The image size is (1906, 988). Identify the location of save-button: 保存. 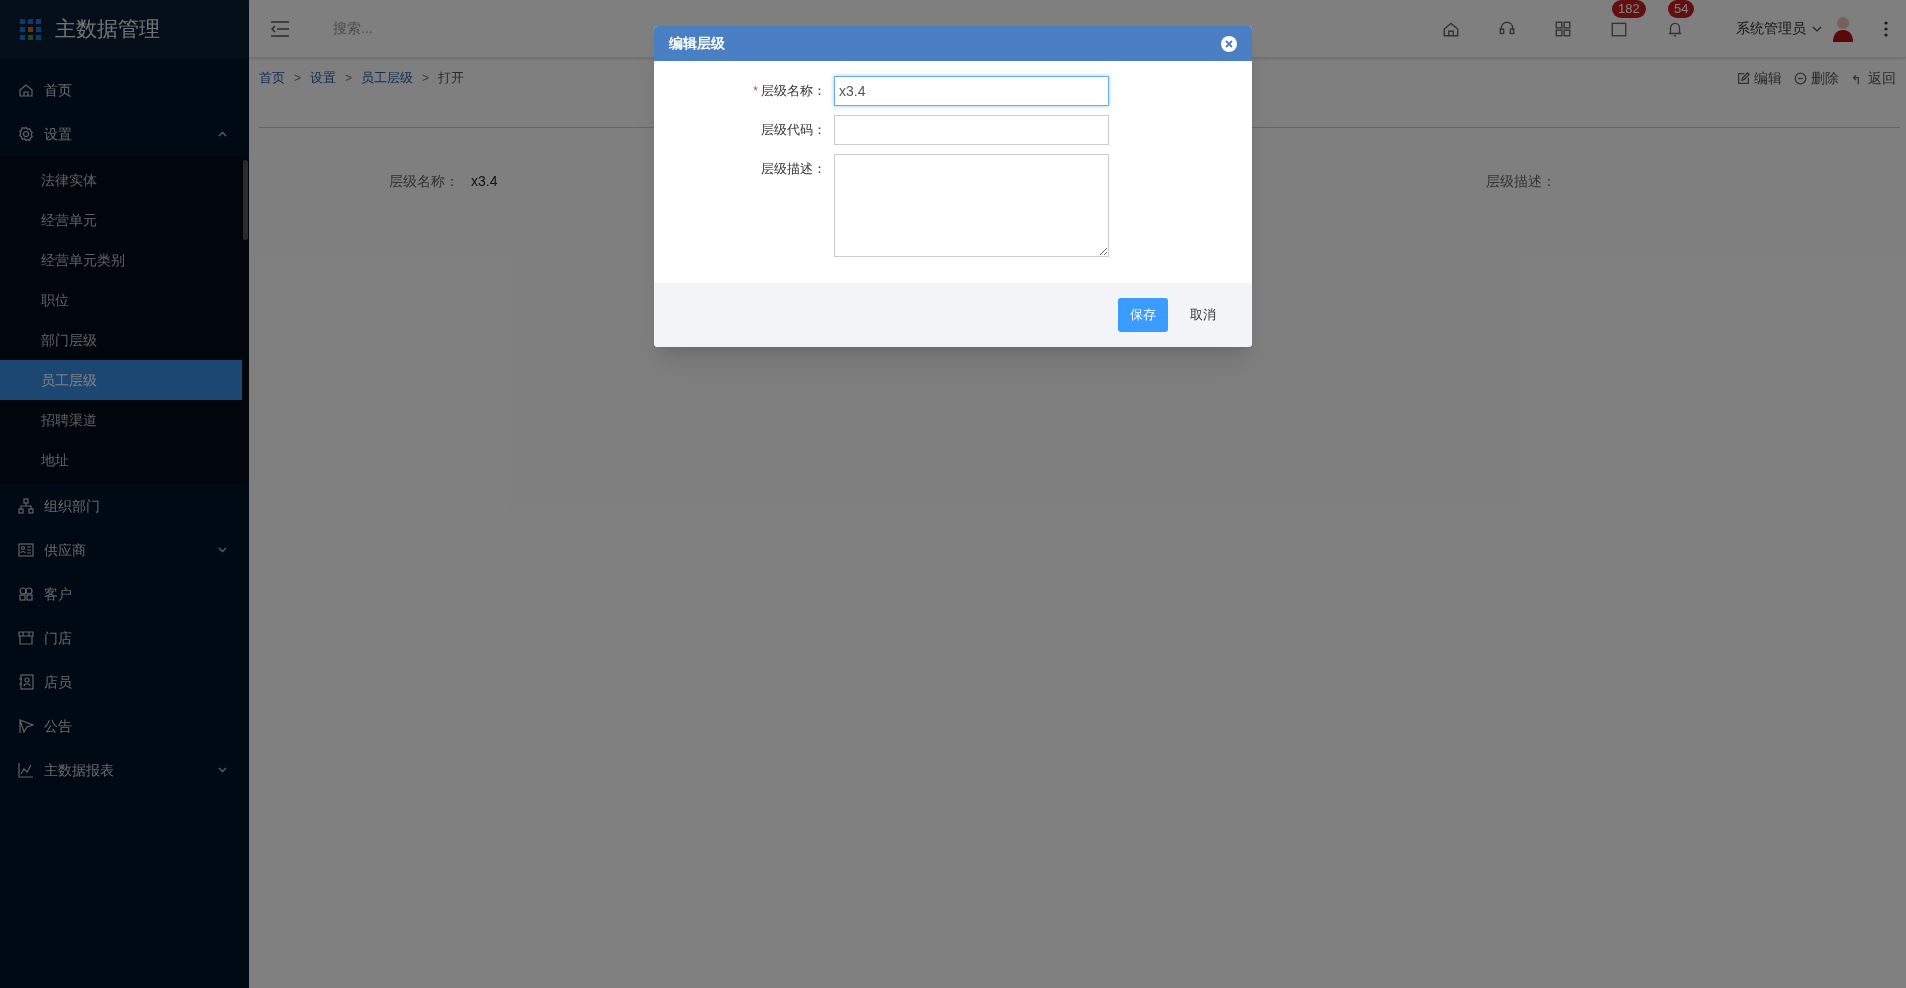
(1143, 315).